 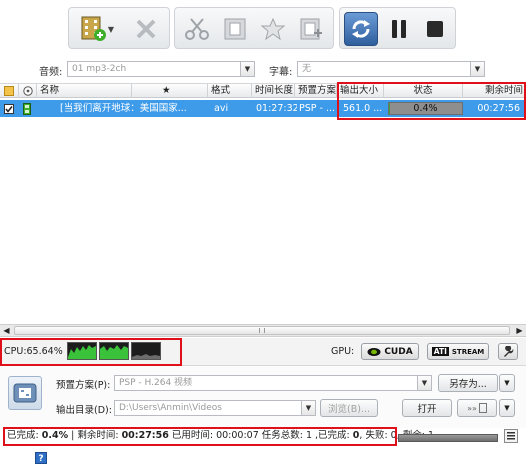 I want to click on audio-label: 音频:, so click(x=51, y=72).